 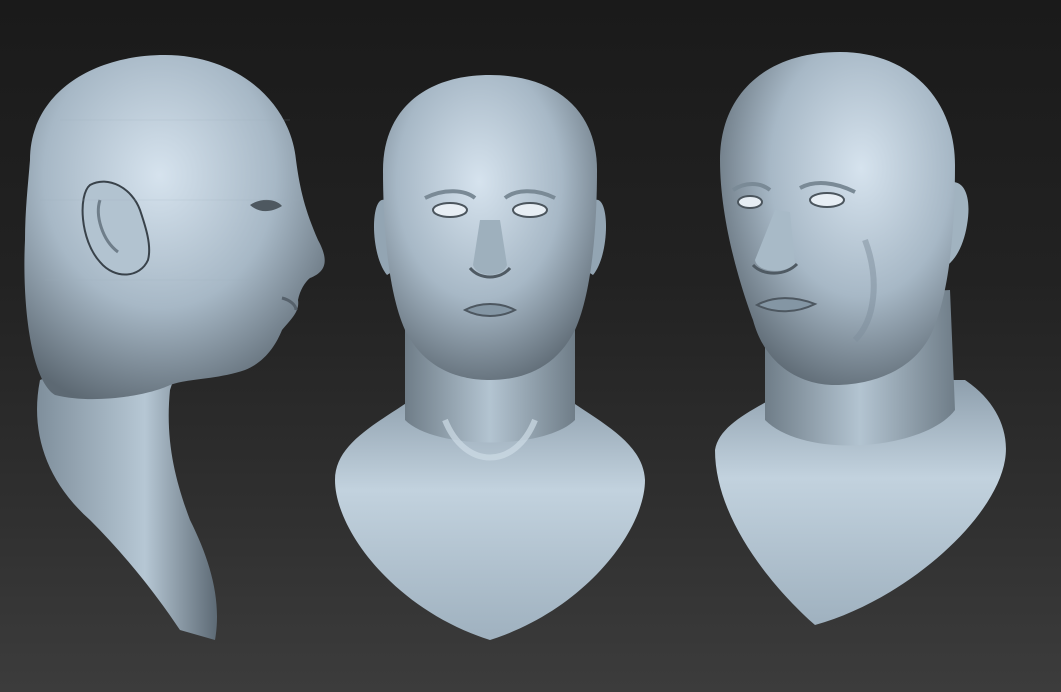 I want to click on front-mouth, so click(x=490, y=310).